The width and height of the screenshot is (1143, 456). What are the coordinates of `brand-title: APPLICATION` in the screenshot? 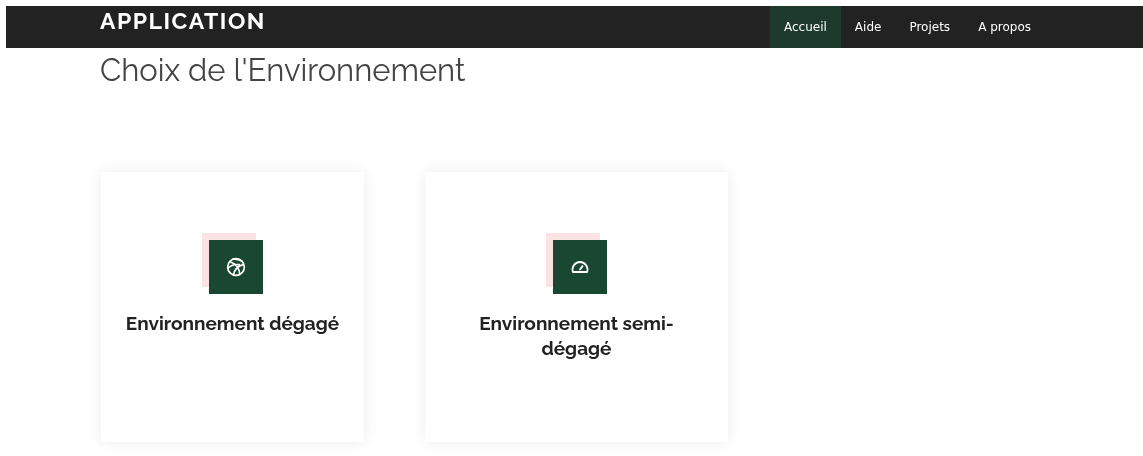 It's located at (183, 20).